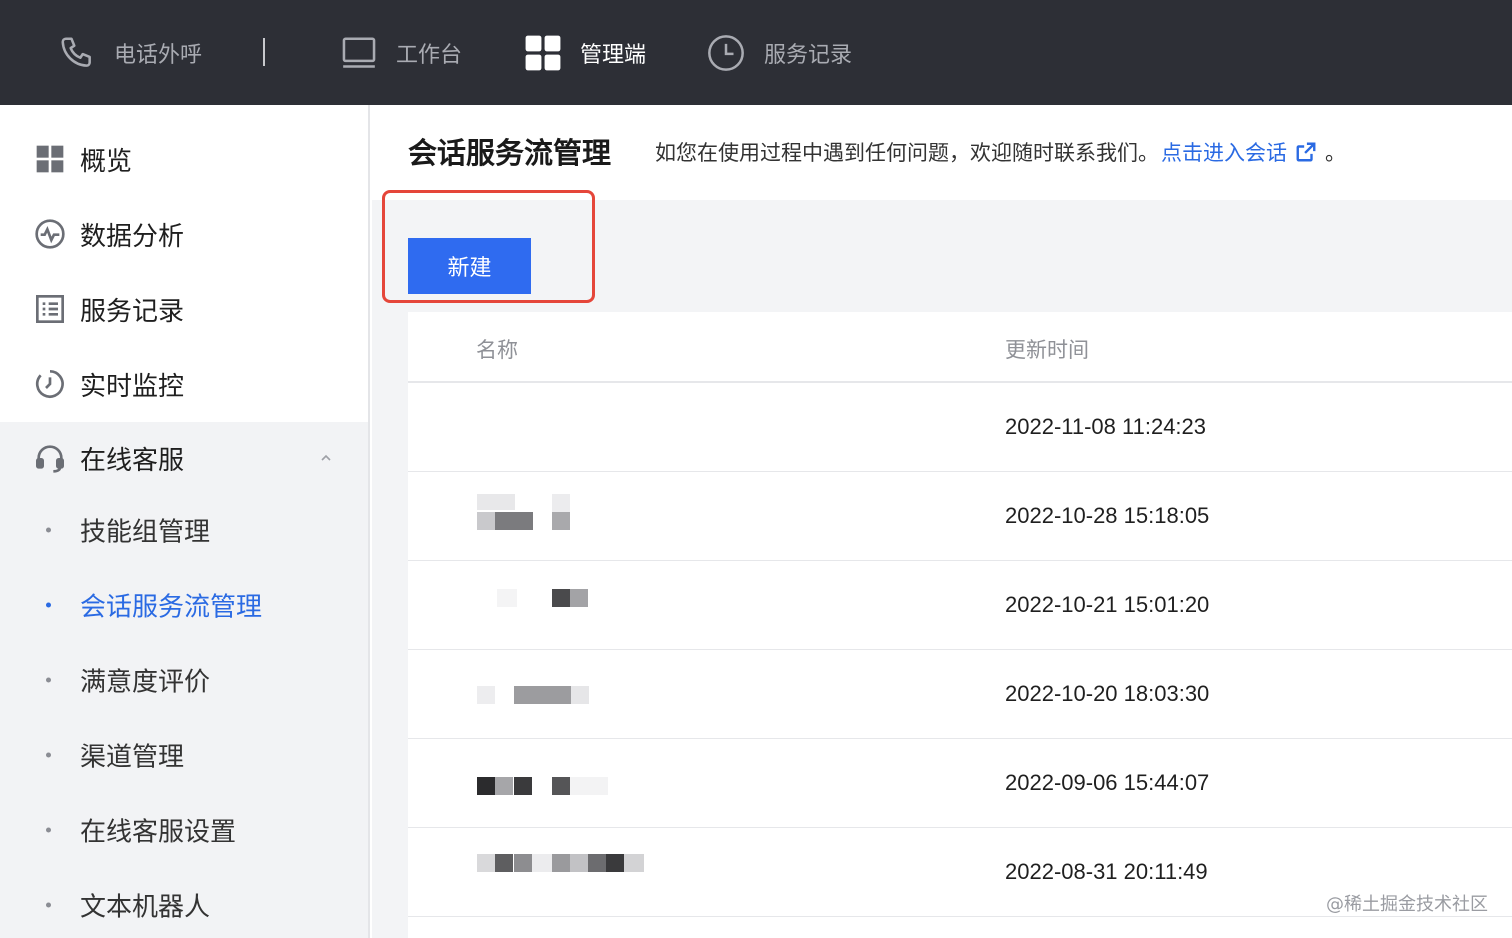  What do you see at coordinates (145, 907) in the screenshot?
I see `sidebar-subitem-label: 文本机器人` at bounding box center [145, 907].